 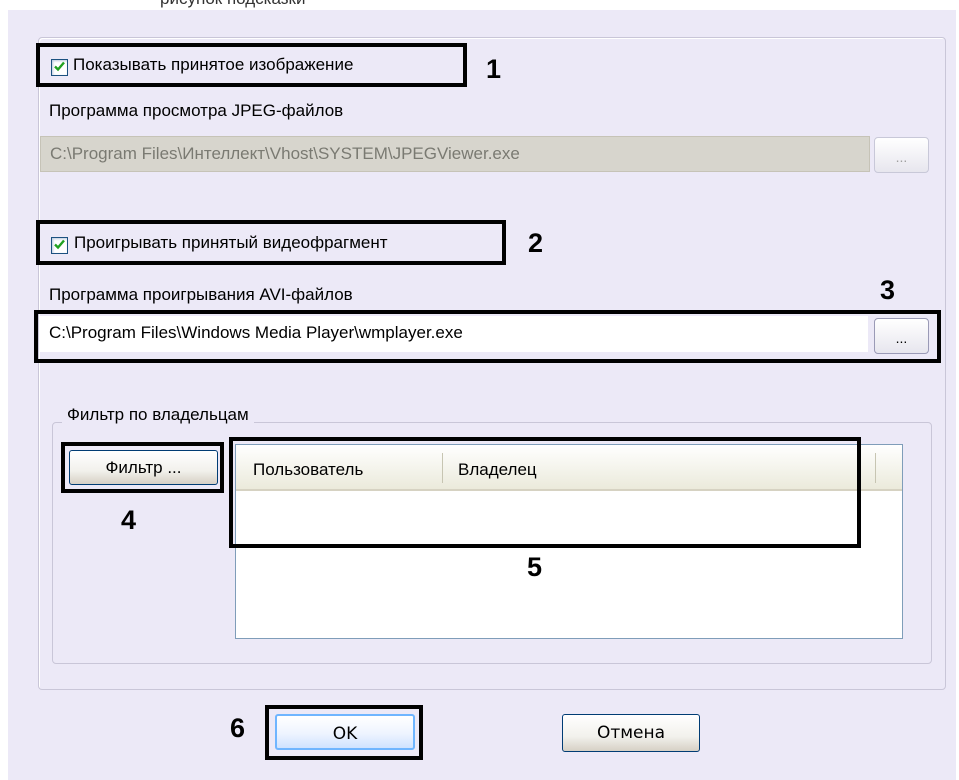 What do you see at coordinates (631, 733) in the screenshot?
I see `cancel-button: Отмена` at bounding box center [631, 733].